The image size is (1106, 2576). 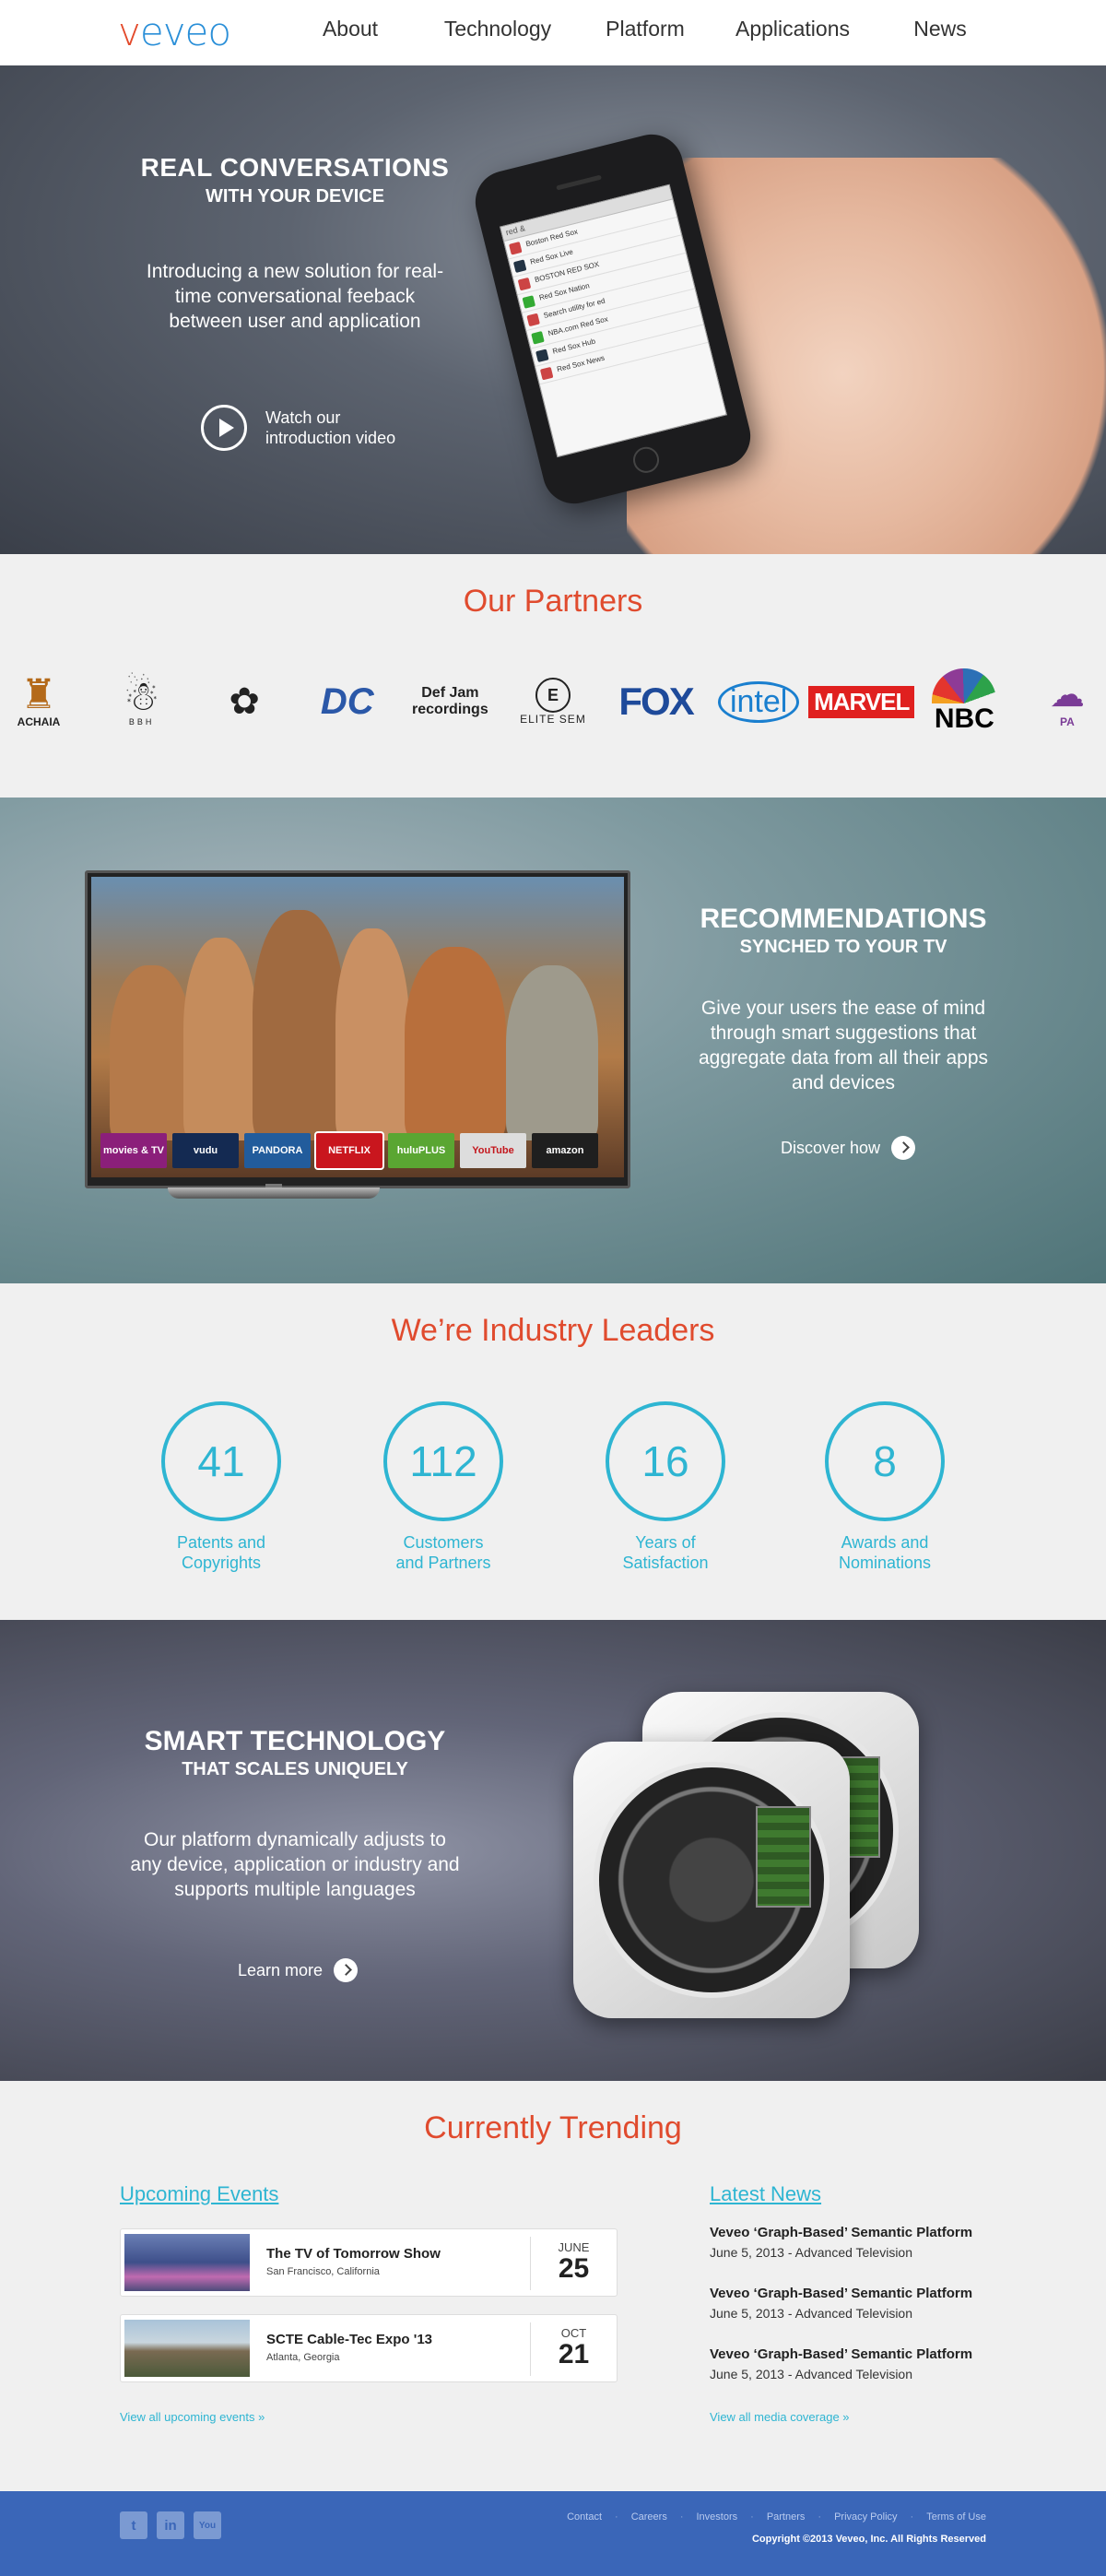 What do you see at coordinates (553, 1330) in the screenshot?
I see `stats-title: We’re Industry Leaders` at bounding box center [553, 1330].